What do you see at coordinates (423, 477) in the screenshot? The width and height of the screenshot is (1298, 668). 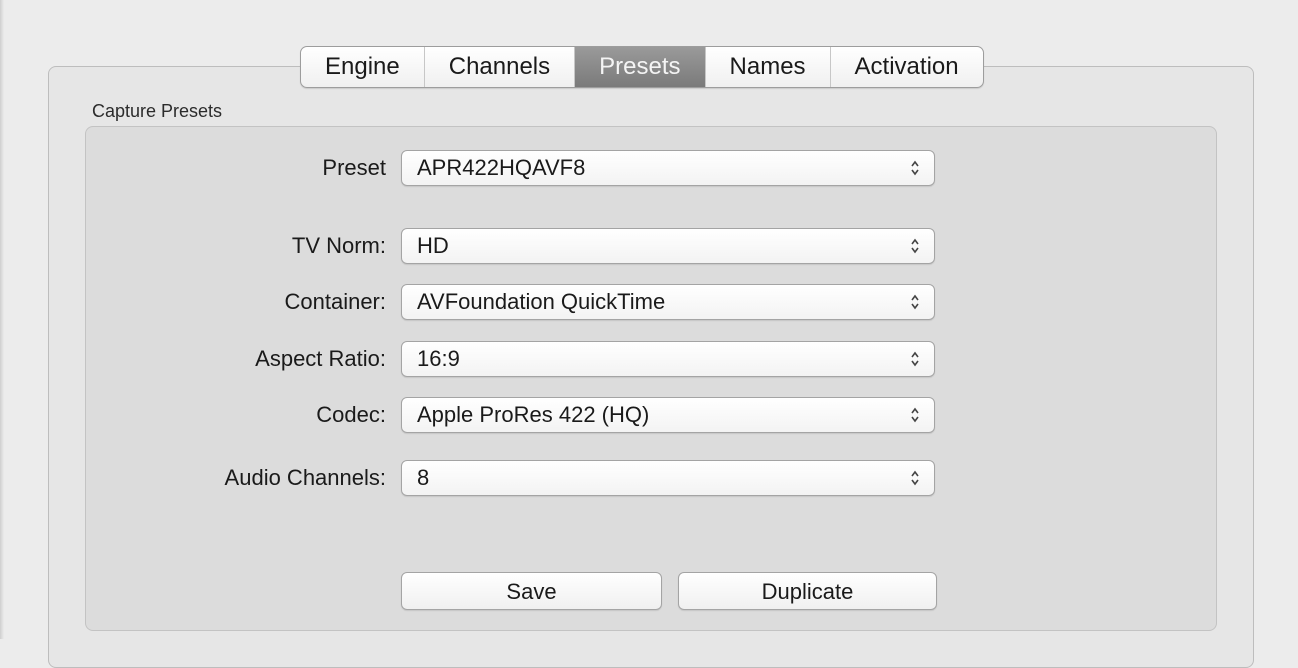 I see `audio-channels-value: 8` at bounding box center [423, 477].